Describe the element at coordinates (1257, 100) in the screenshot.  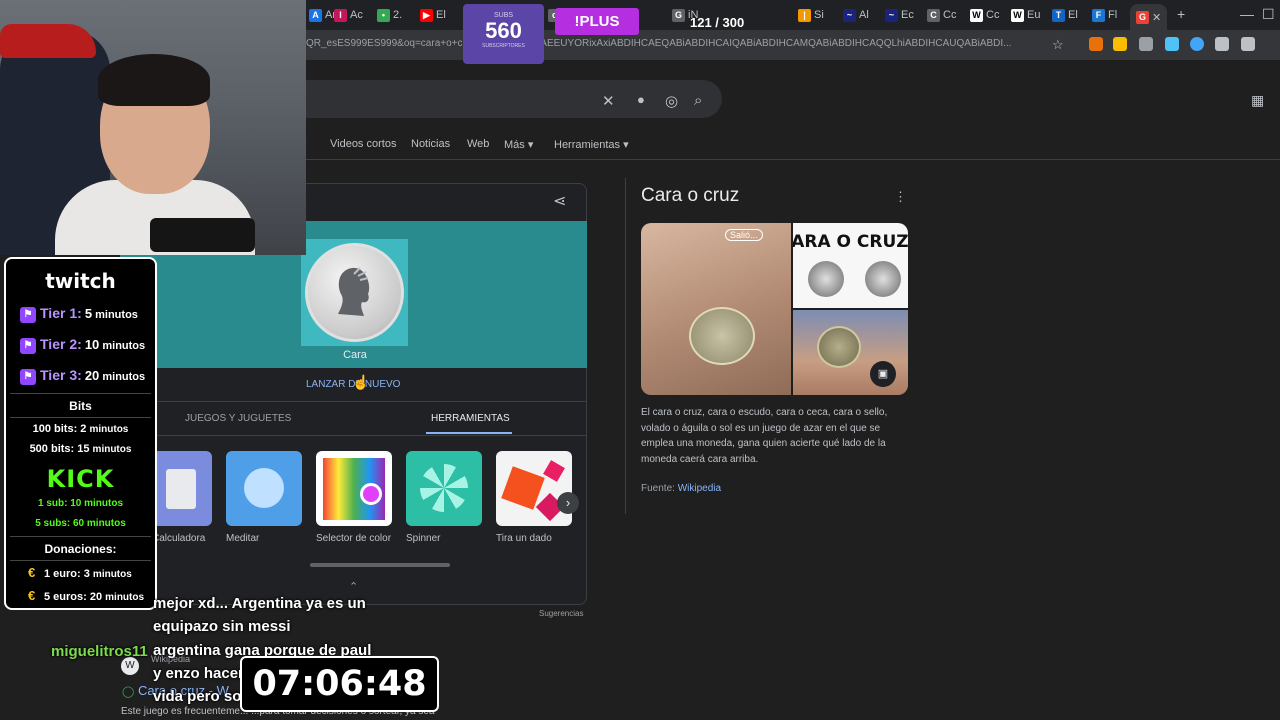
I see `apps-grid-icon: ▦` at that location.